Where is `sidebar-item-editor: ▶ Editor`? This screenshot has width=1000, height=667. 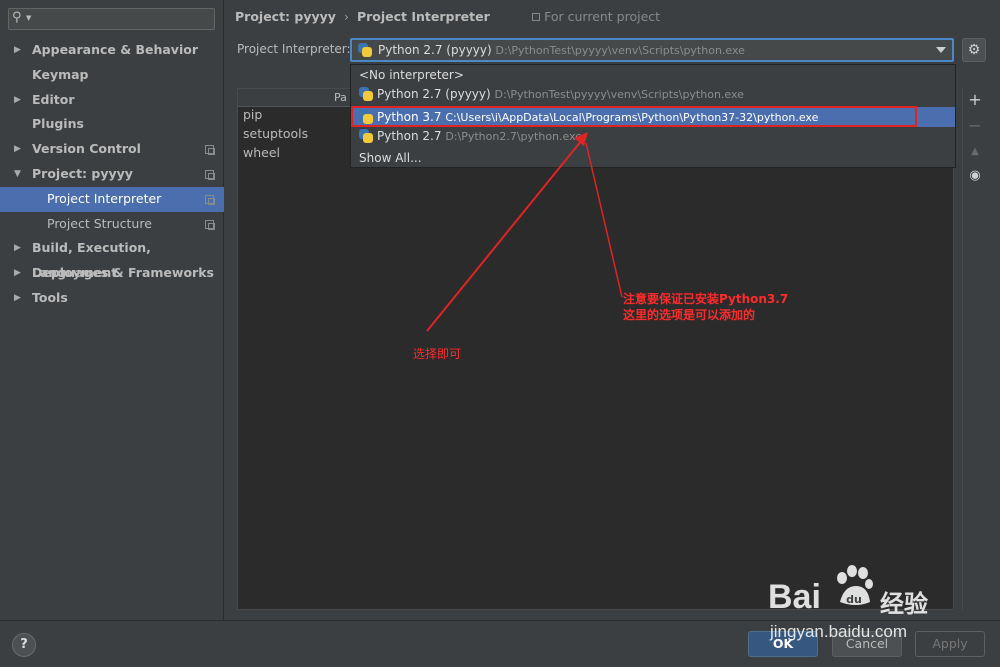
sidebar-item-editor: ▶ Editor is located at coordinates (112, 100).